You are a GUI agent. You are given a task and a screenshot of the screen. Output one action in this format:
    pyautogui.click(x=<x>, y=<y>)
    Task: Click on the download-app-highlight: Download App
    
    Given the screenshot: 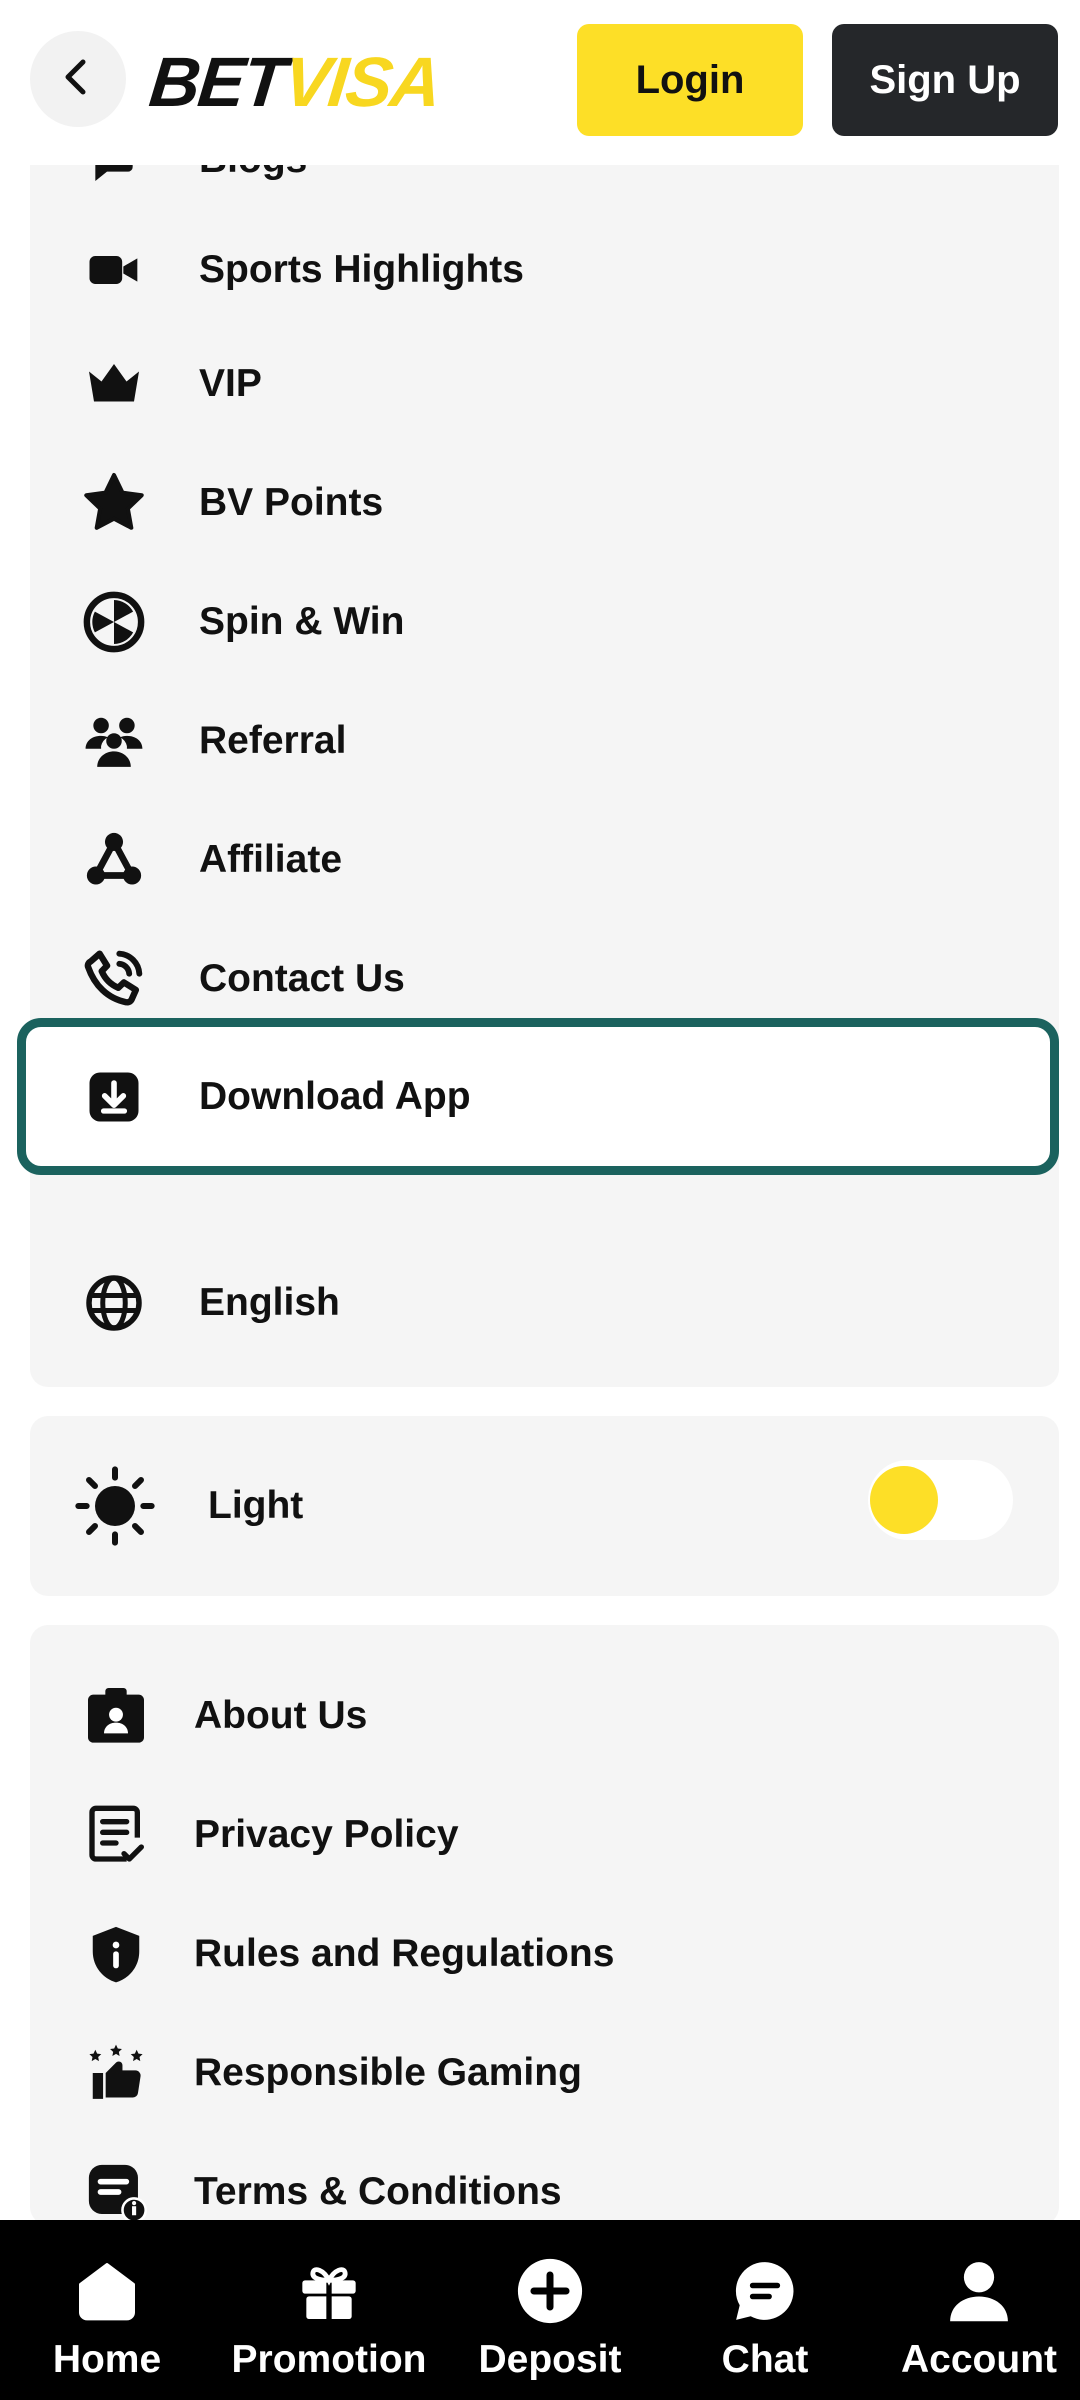 What is the action you would take?
    pyautogui.click(x=538, y=1096)
    